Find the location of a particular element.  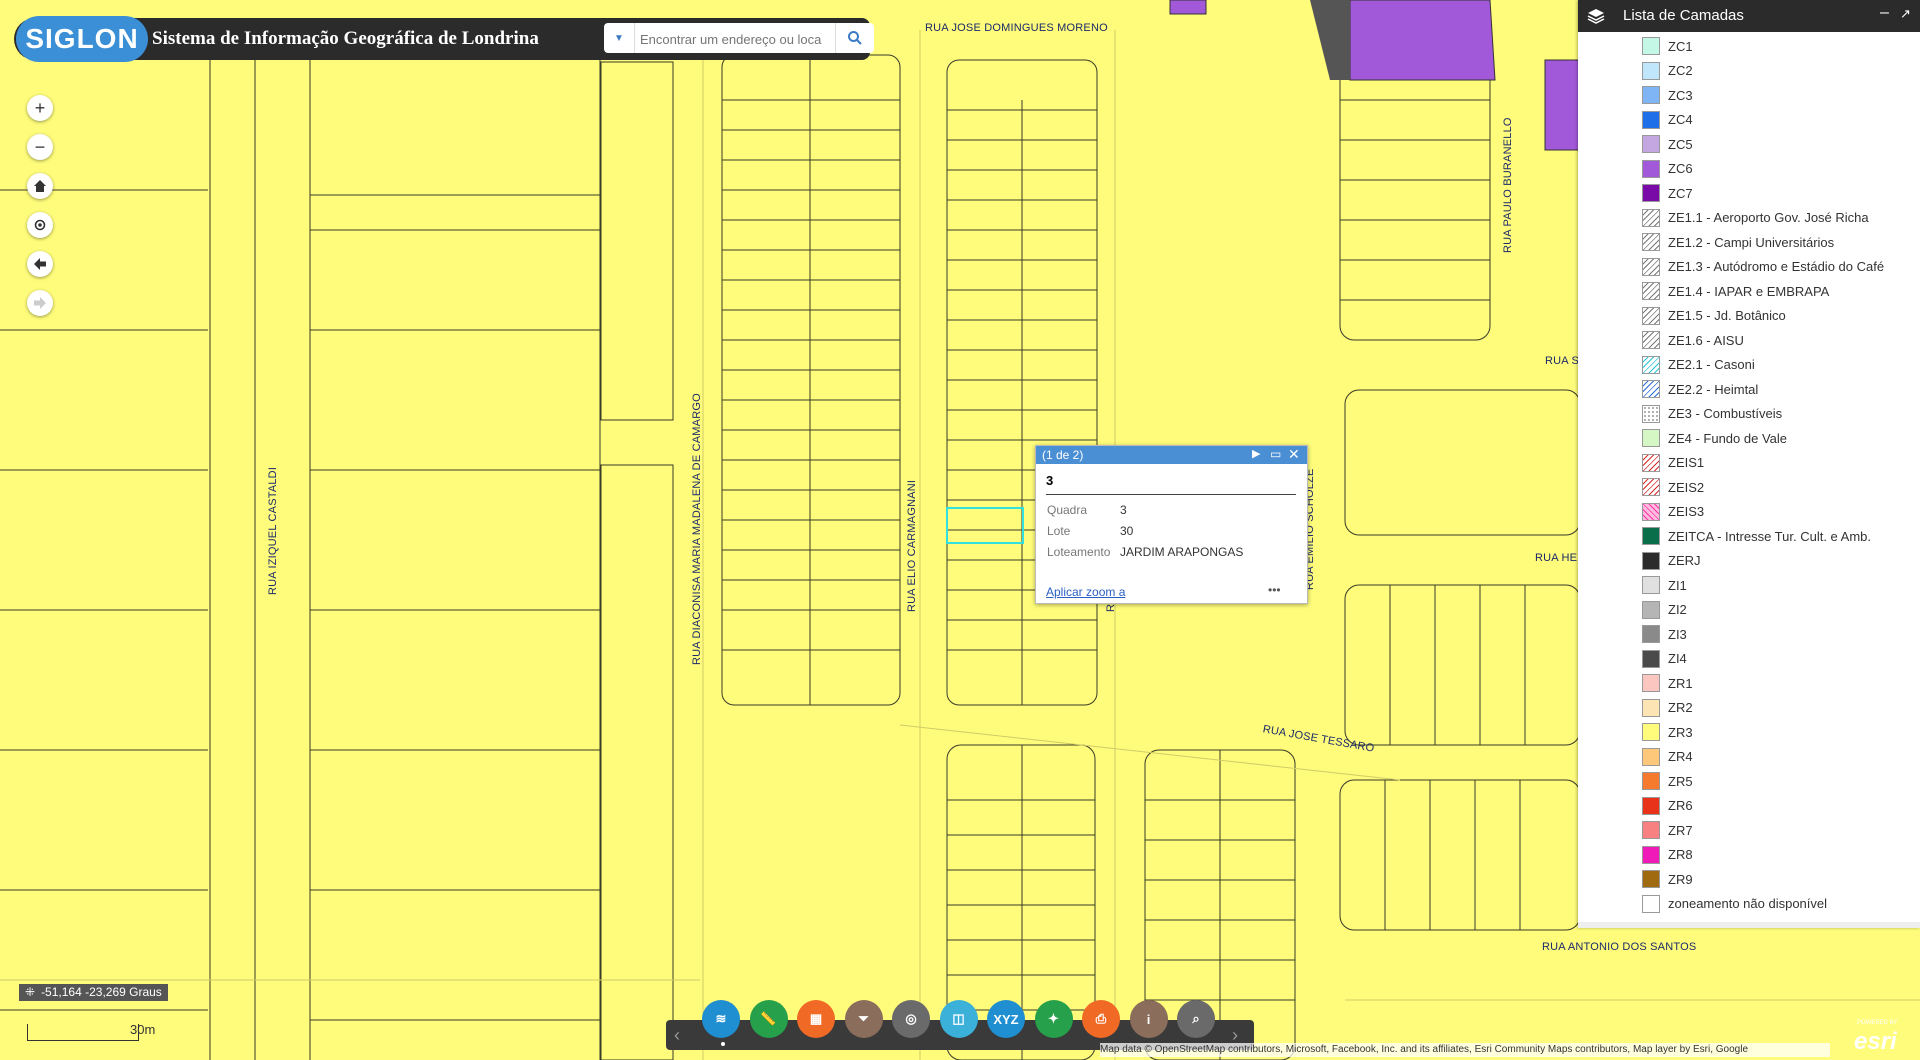

layer-legend-item: ZC5 is located at coordinates (1667, 144).